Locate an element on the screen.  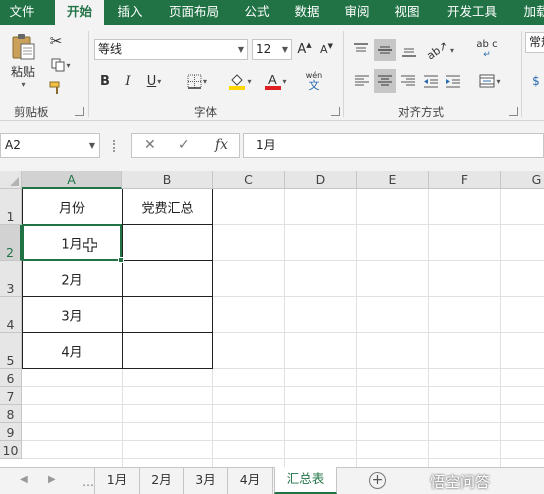
add-sheet-button: + is located at coordinates (377, 480).